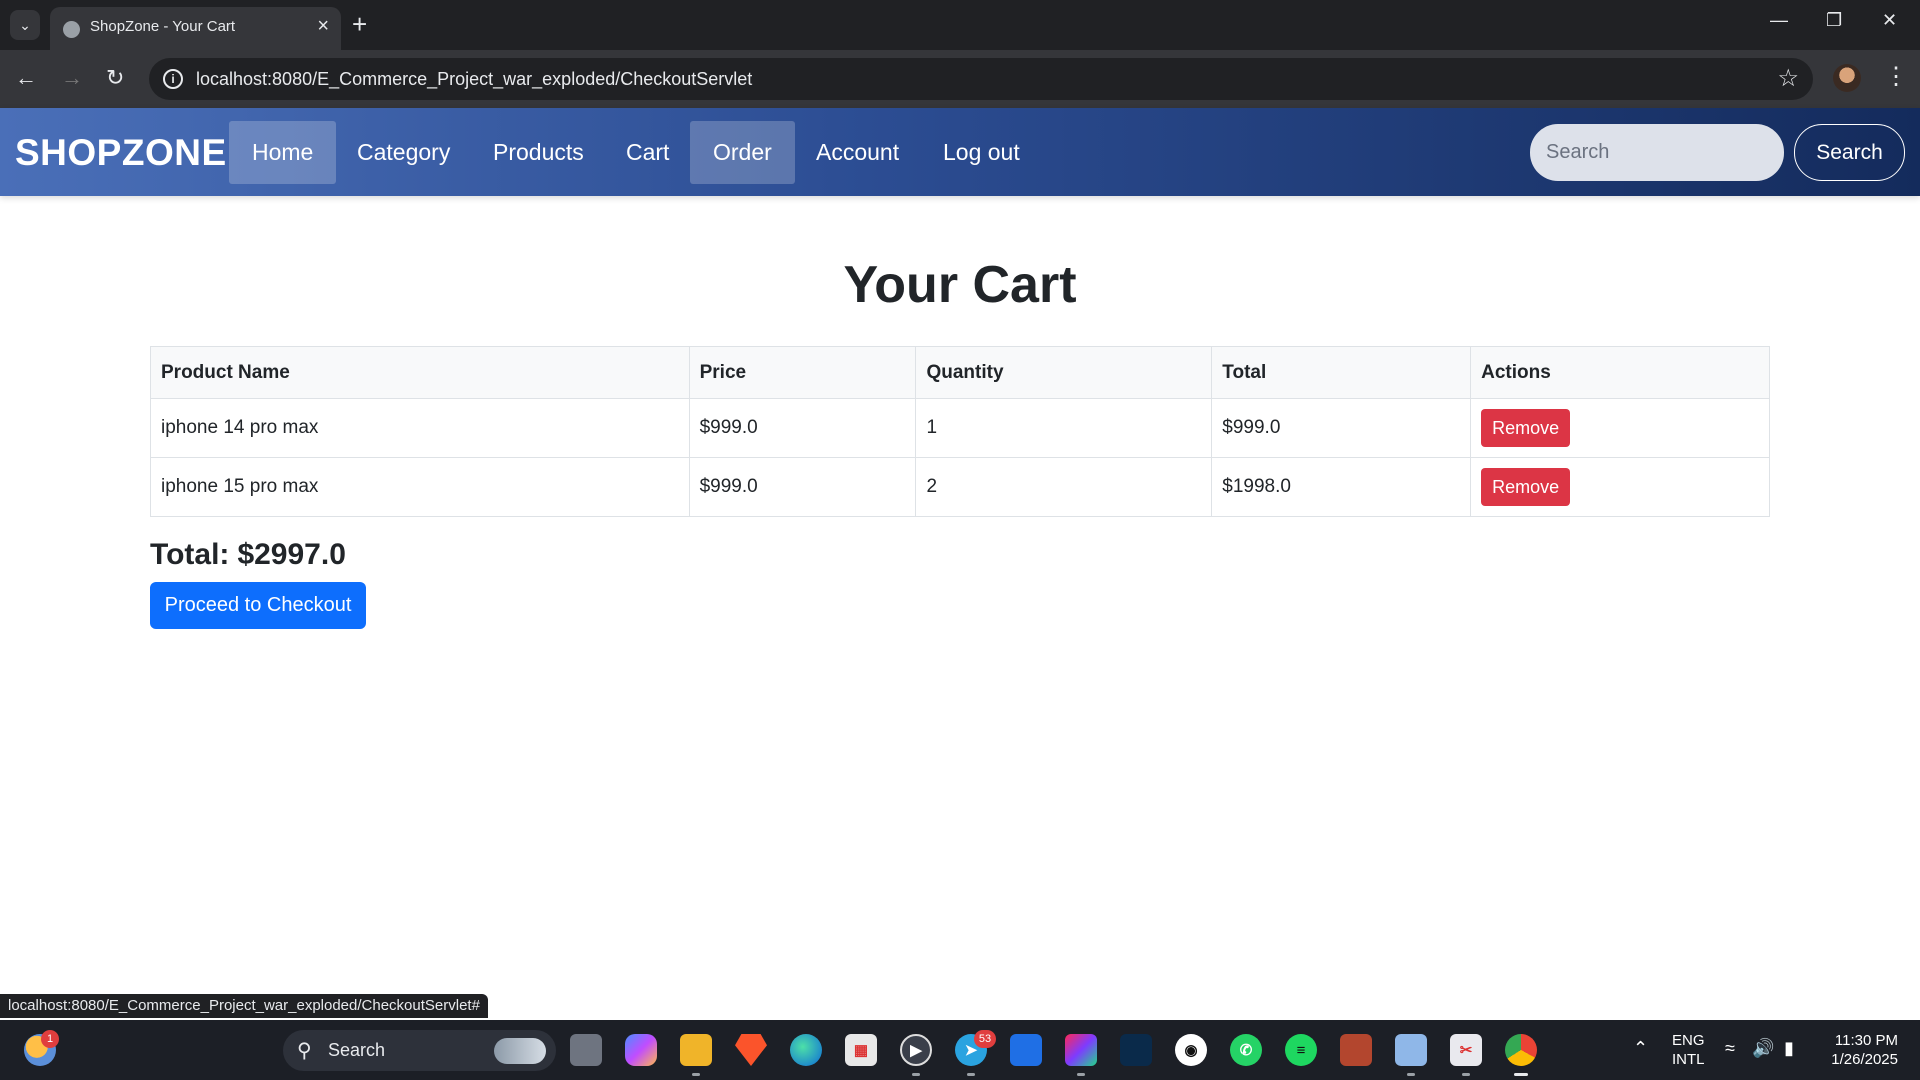 Image resolution: width=1920 pixels, height=1080 pixels. Describe the element at coordinates (1064, 428) in the screenshot. I see `cell-quantity: 1` at that location.